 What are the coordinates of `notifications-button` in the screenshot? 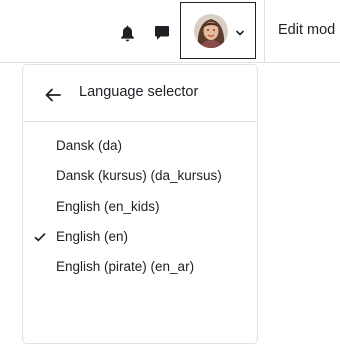 It's located at (127, 33).